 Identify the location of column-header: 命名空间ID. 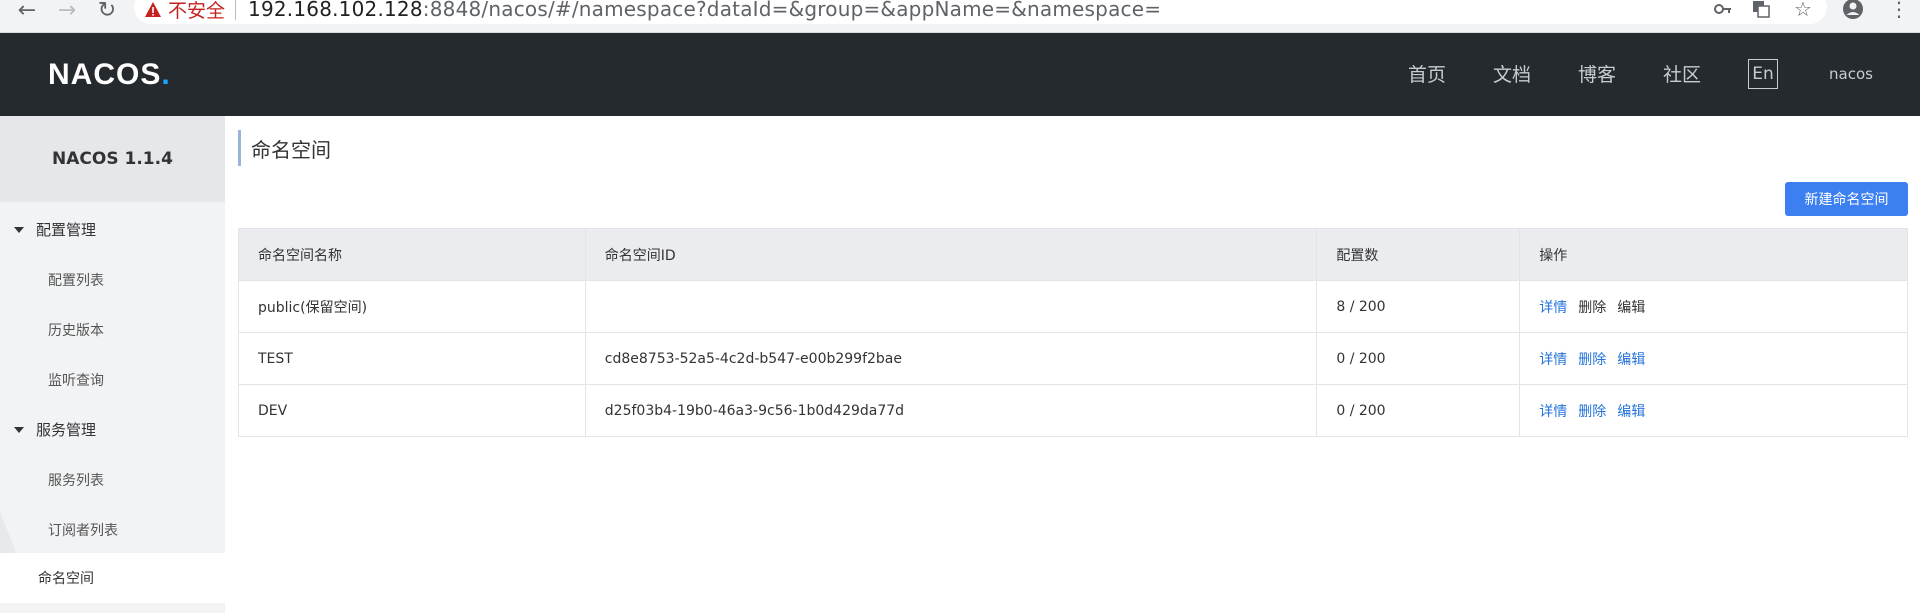
(951, 254).